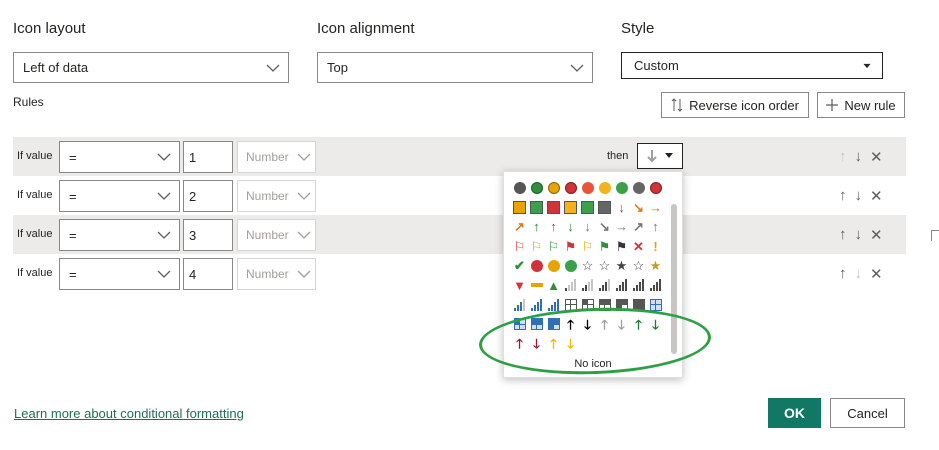 Image resolution: width=939 pixels, height=450 pixels. What do you see at coordinates (519, 286) in the screenshot?
I see `red-triangle-down-icon: ▼` at bounding box center [519, 286].